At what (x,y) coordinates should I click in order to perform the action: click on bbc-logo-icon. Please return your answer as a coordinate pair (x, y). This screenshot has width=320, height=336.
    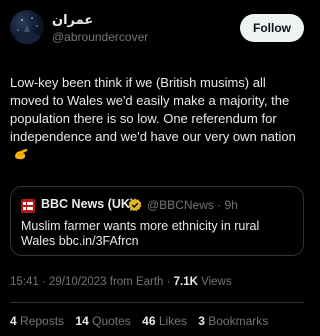
    Looking at the image, I should click on (28, 206).